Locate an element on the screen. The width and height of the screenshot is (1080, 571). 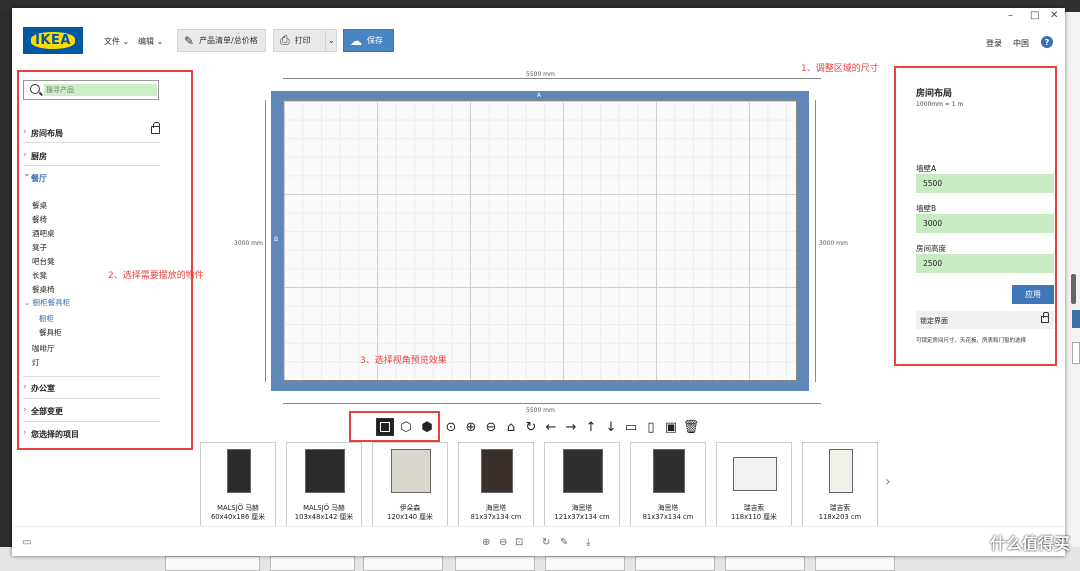
status-bar: ▭ ⊕ ⊖ ⊡ ↻ ✎ ⤓ is located at coordinates (538, 541).